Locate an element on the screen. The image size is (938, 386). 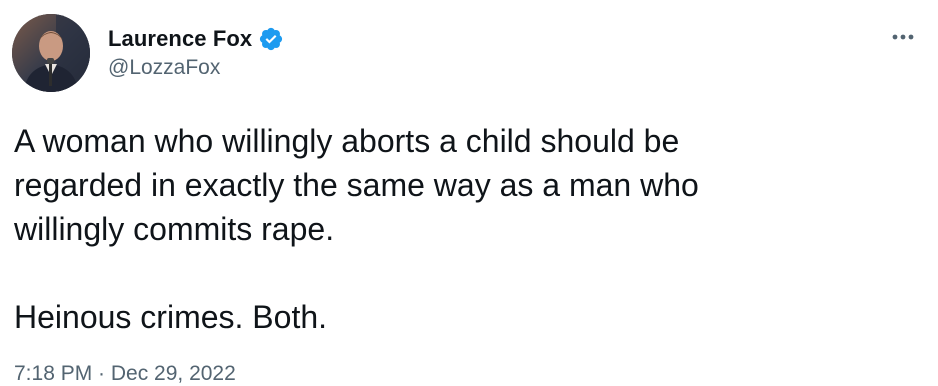
name-row: Laurence Fox is located at coordinates (196, 39).